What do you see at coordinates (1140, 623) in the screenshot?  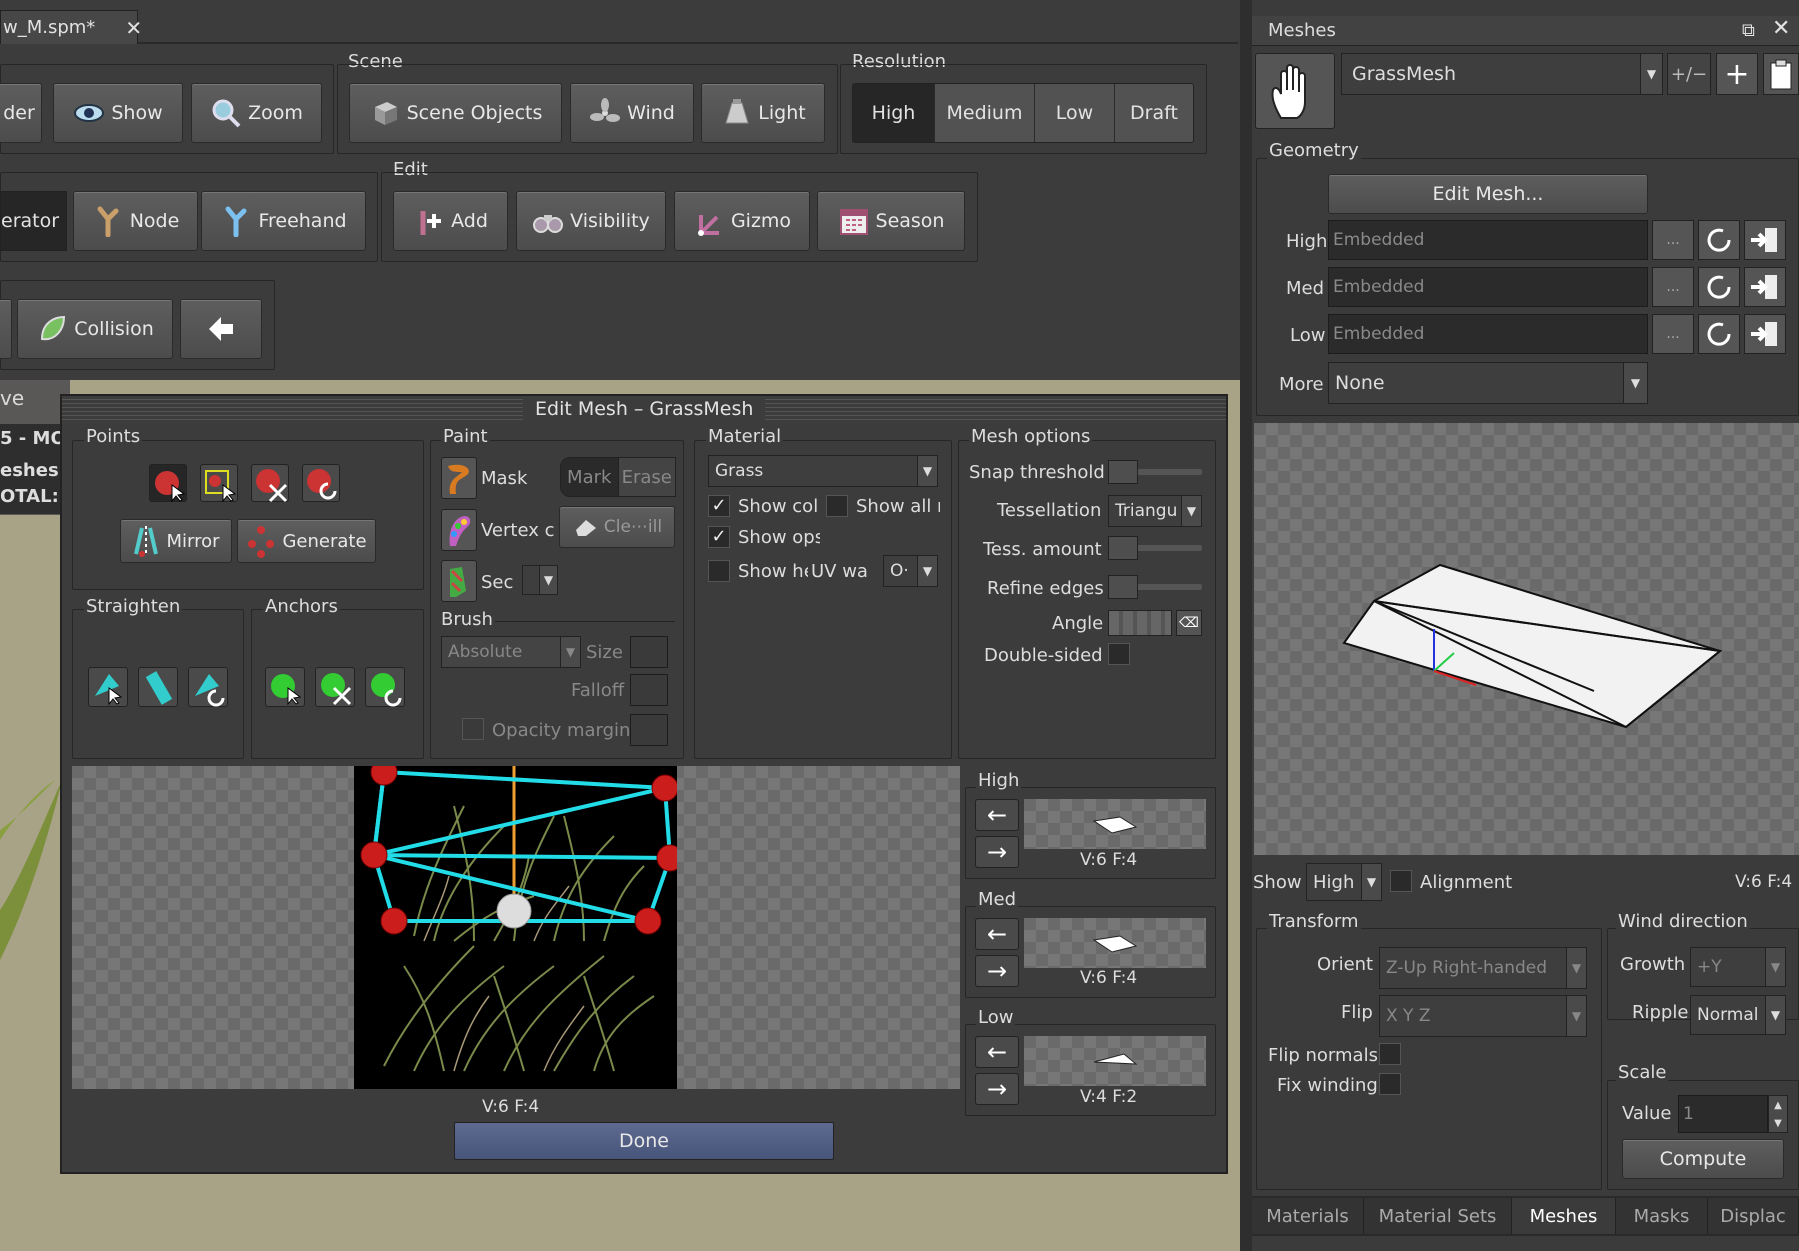 I see `angle-field` at bounding box center [1140, 623].